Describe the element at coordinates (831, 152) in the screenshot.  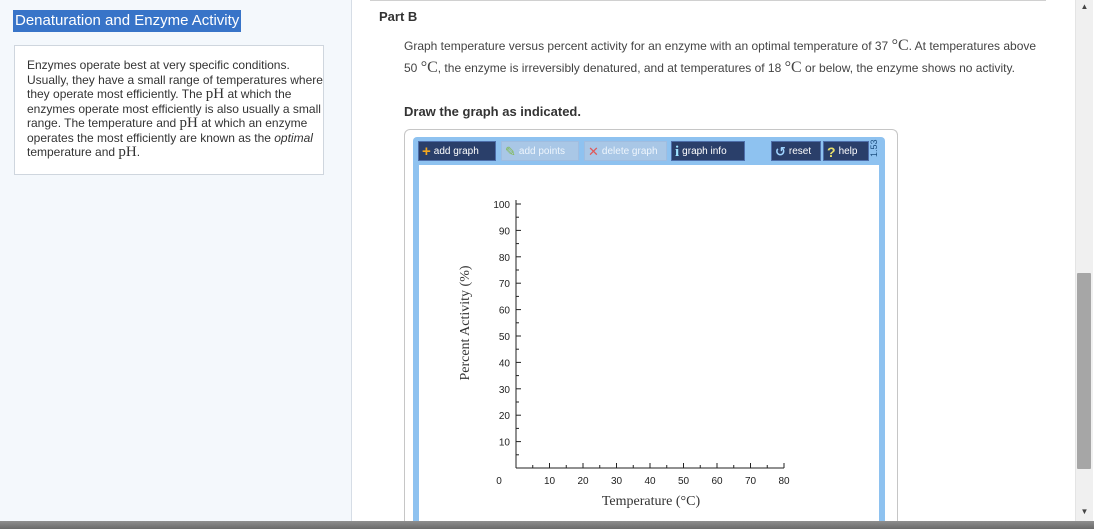
I see `question-icon: ?` at that location.